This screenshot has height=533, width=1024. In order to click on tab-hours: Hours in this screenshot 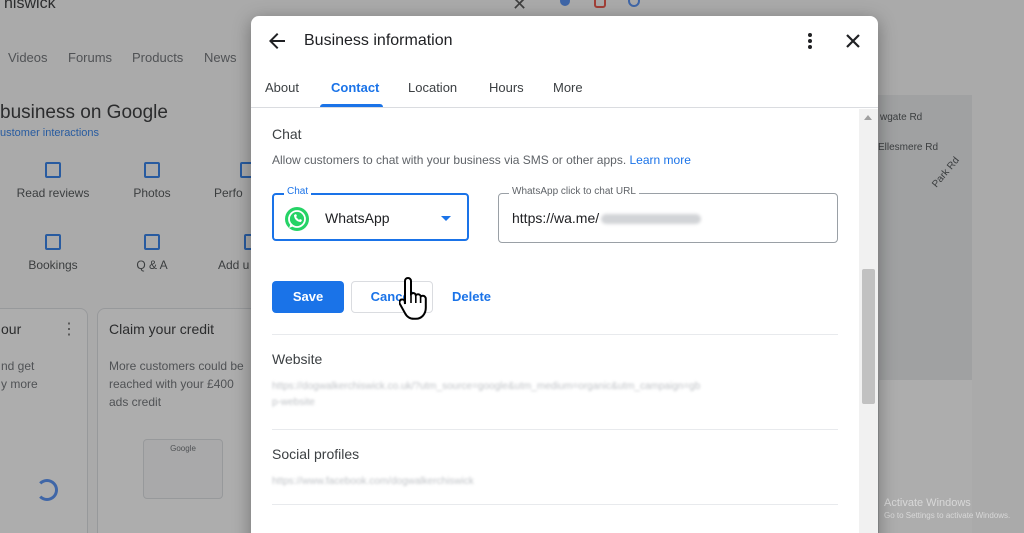, I will do `click(506, 87)`.